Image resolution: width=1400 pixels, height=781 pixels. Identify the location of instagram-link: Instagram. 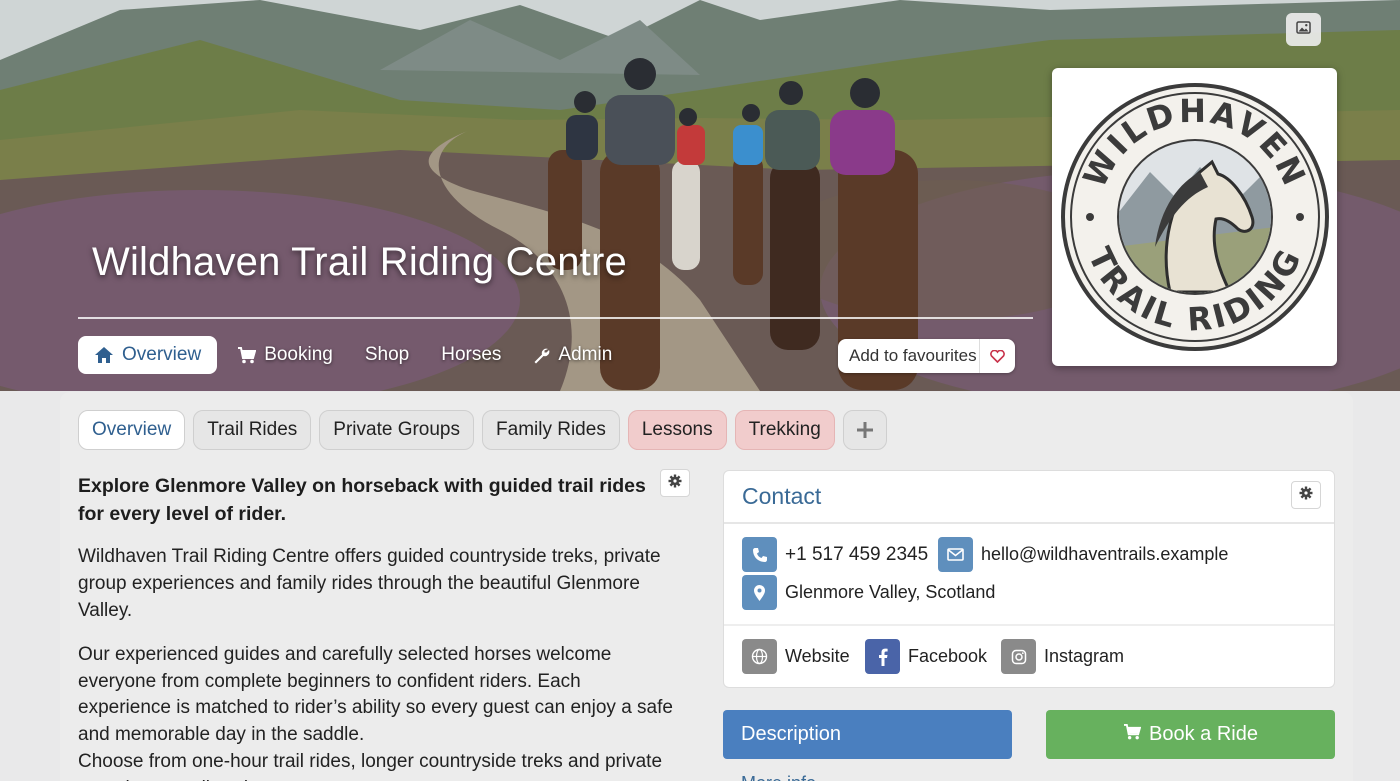
(1062, 656).